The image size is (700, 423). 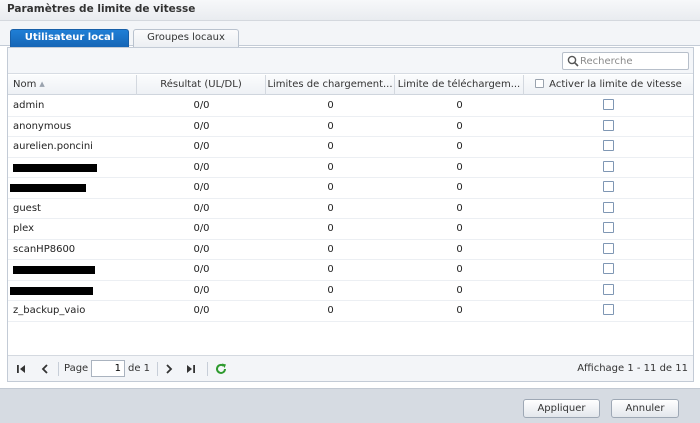 I want to click on dialog-footer: Appliquer Annuler, so click(x=350, y=405).